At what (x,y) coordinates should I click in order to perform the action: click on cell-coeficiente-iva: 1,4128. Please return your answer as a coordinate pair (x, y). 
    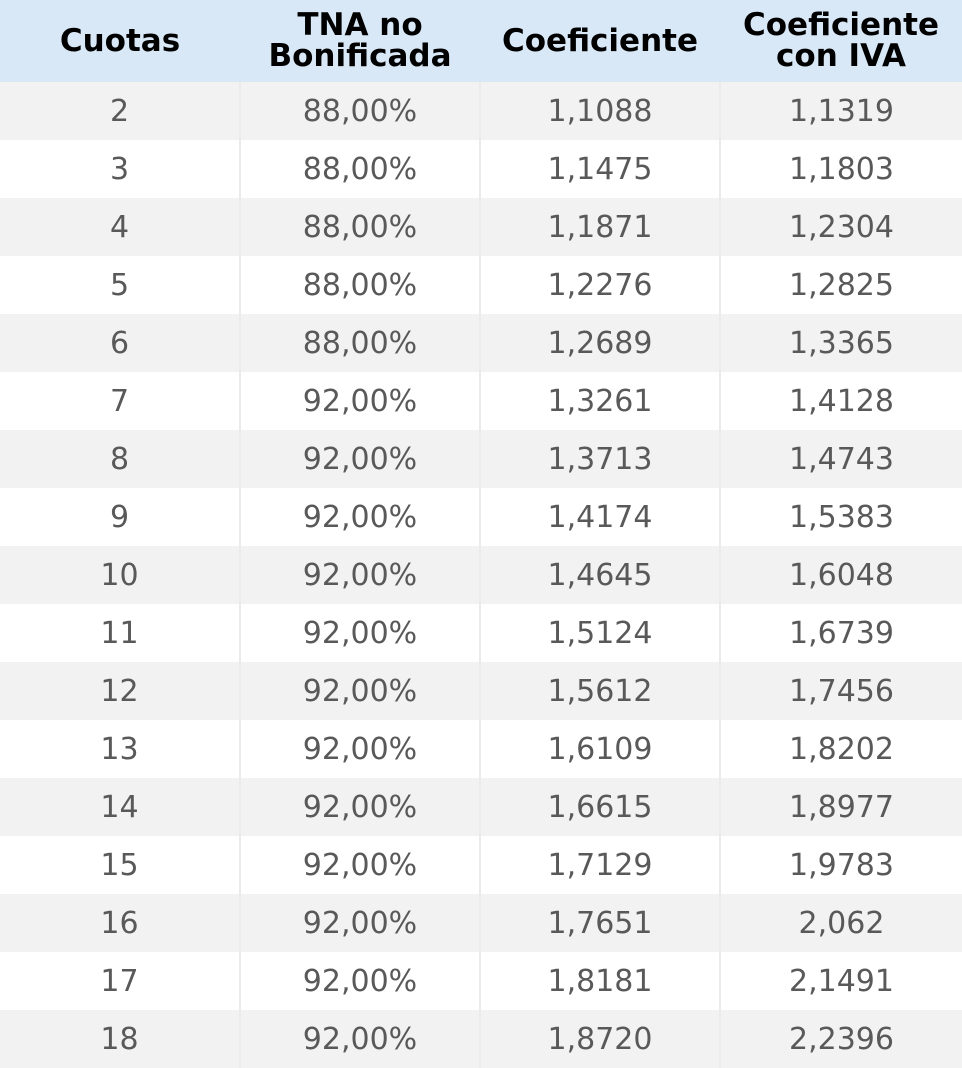
    Looking at the image, I should click on (840, 401).